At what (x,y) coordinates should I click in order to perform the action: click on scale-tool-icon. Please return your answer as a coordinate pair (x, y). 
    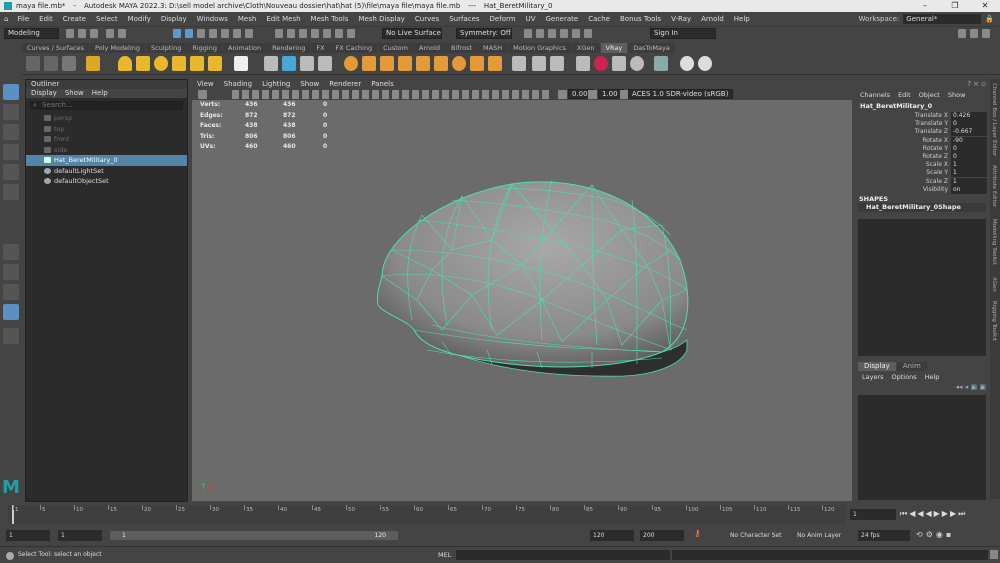
    Looking at the image, I should click on (11, 192).